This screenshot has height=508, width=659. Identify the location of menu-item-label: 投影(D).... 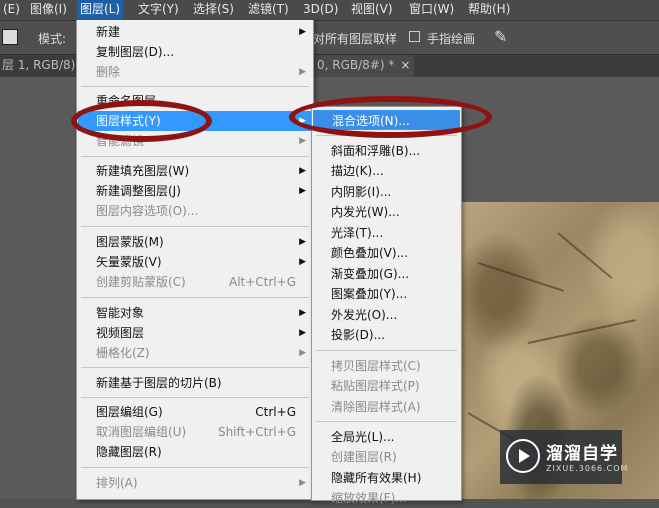
(358, 335).